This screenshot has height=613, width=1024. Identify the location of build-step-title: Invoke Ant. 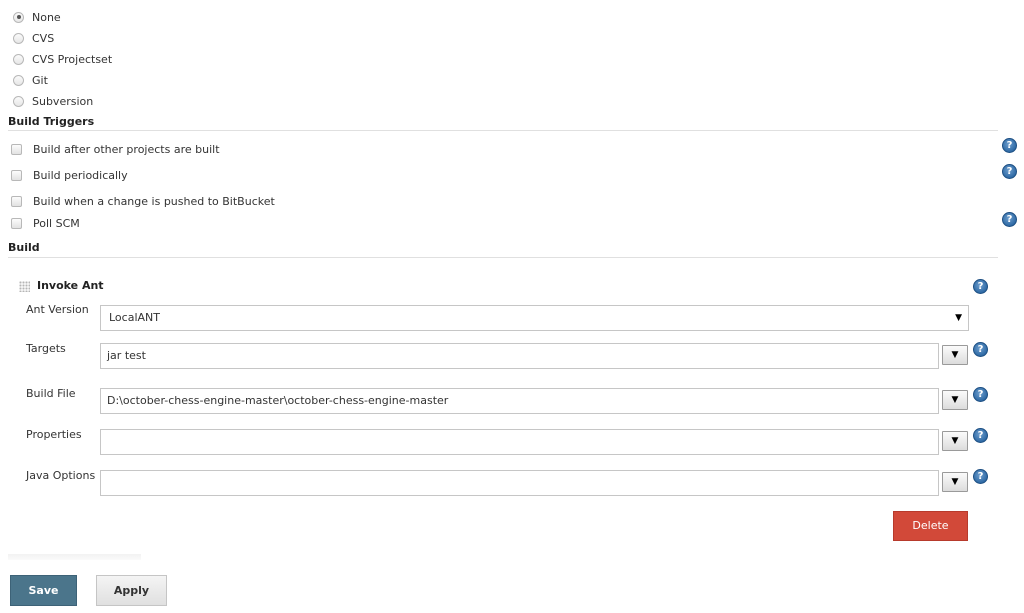
(70, 285).